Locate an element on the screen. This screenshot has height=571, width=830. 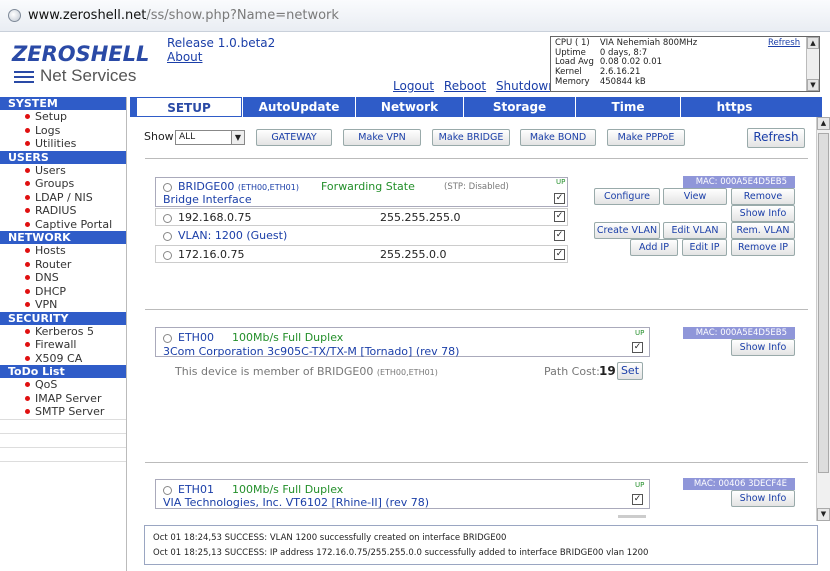
eth00-show-info-button: Show Info is located at coordinates (763, 347).